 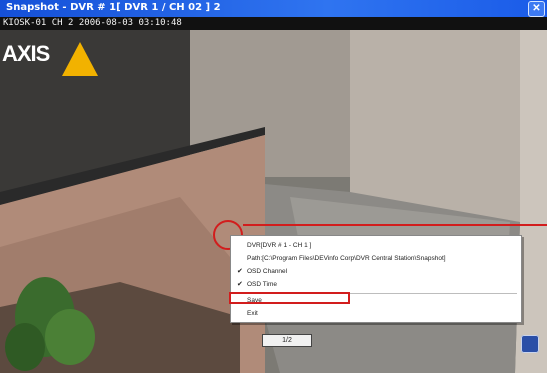 I want to click on menu-item-label: OSD Time, so click(x=262, y=284).